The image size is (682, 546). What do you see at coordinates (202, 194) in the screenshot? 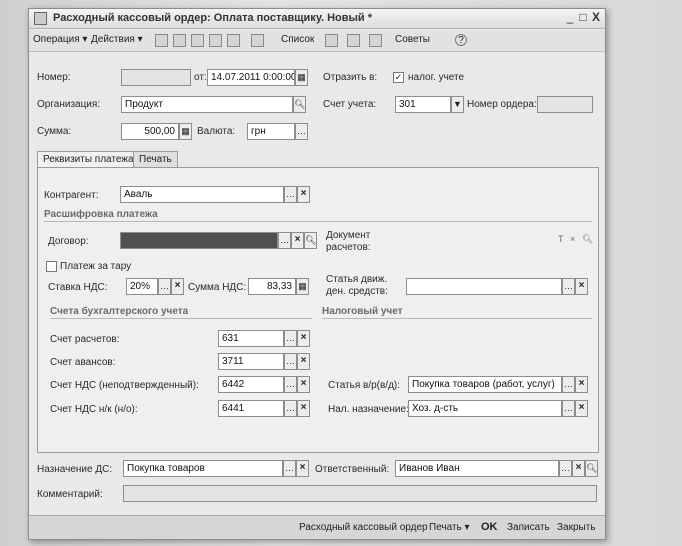
I see `counterparty-field: Аваль` at bounding box center [202, 194].